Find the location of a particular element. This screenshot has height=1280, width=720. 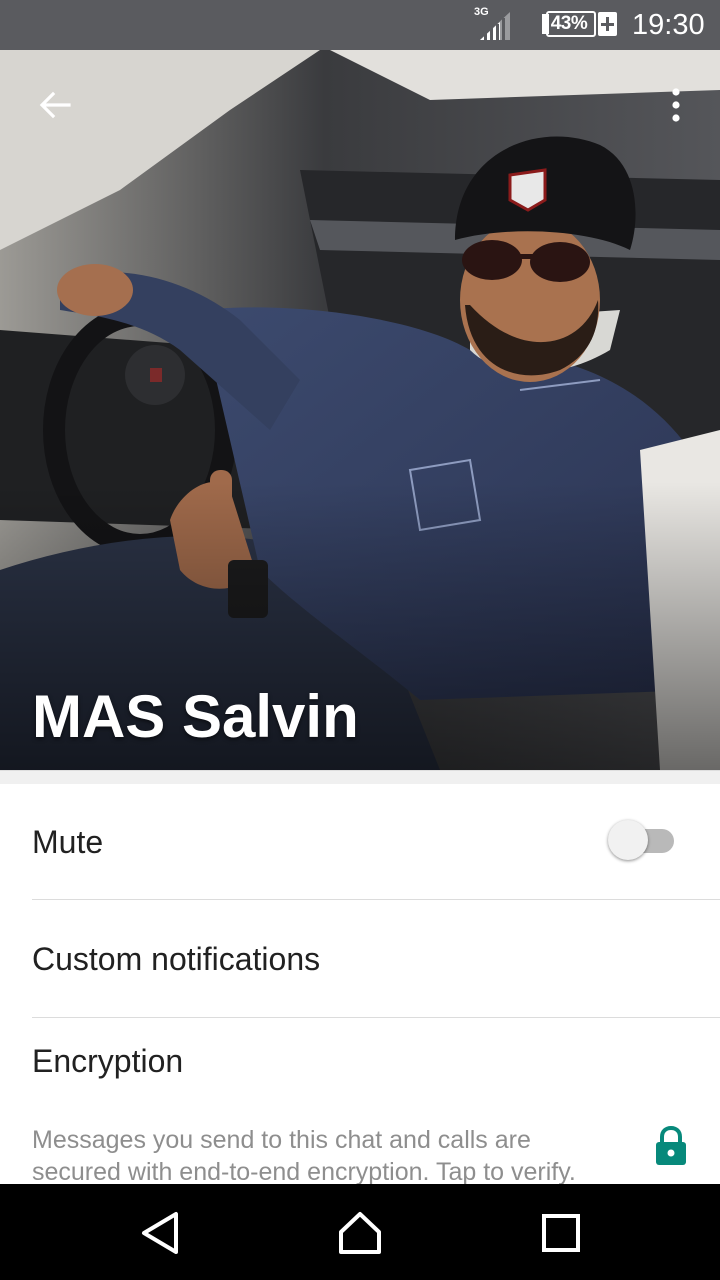

navigation-bar is located at coordinates (360, 1232).